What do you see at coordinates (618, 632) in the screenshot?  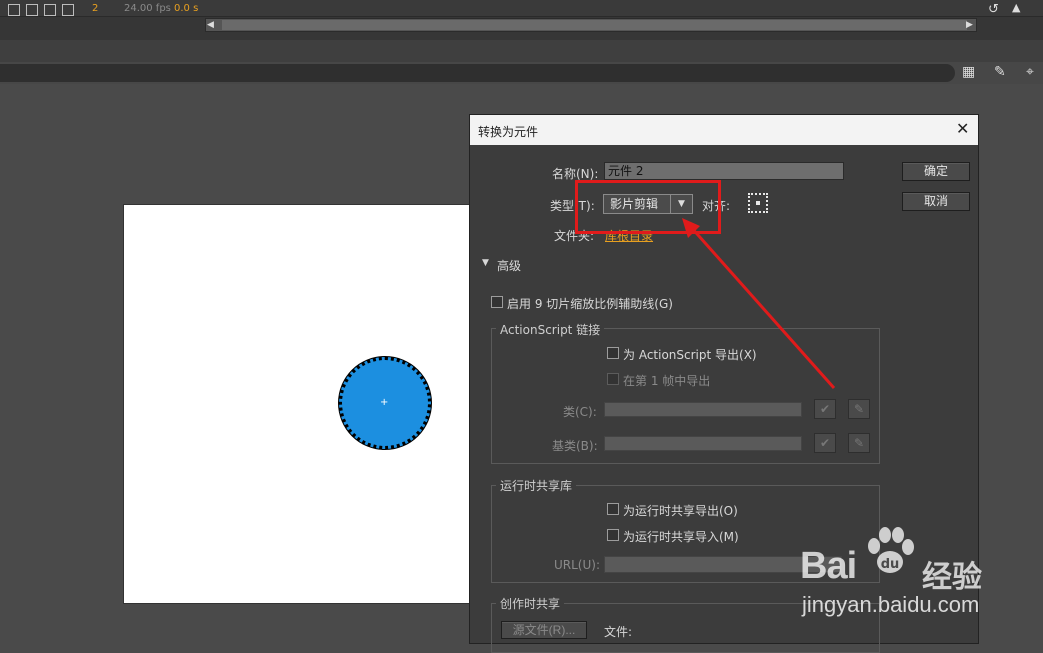 I see `file-label: 文件:` at bounding box center [618, 632].